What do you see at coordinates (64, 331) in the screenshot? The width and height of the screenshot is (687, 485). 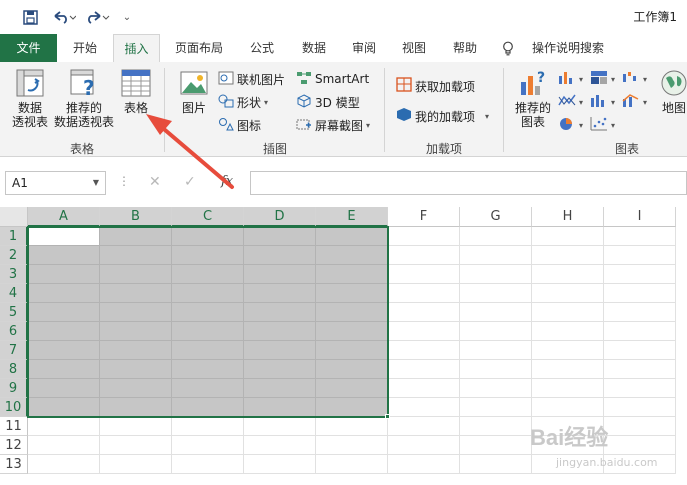 I see `cell-A6` at bounding box center [64, 331].